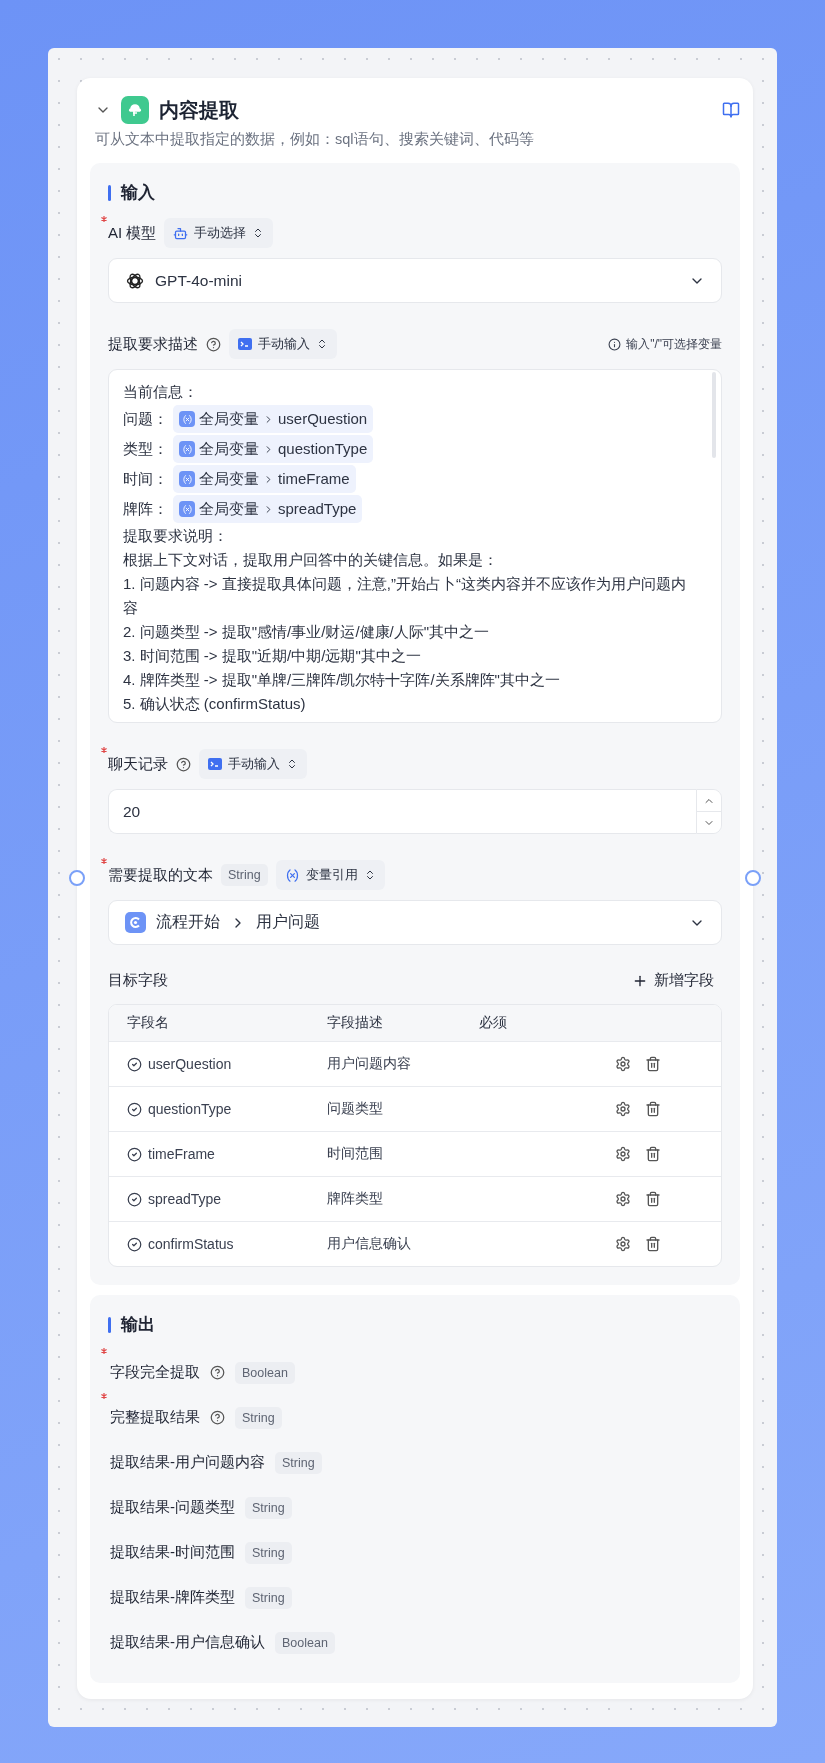  Describe the element at coordinates (227, 1199) in the screenshot. I see `table-cell: spreadType` at that location.